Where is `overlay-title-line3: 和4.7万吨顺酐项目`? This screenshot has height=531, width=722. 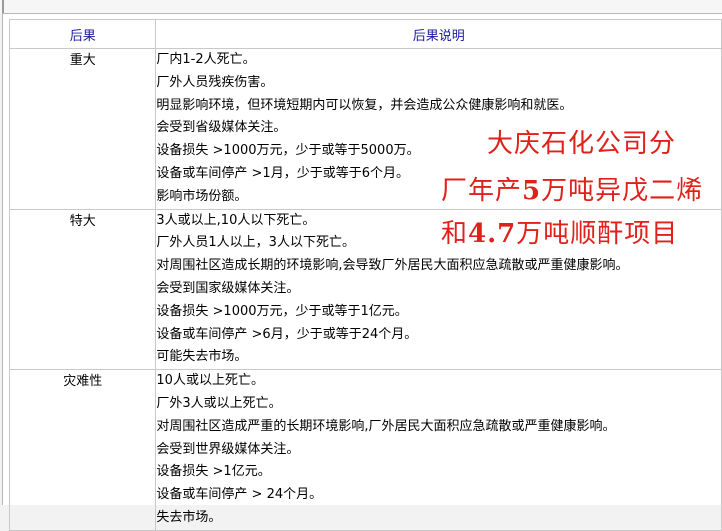
overlay-title-line3: 和4.7万吨顺酐项目 is located at coordinates (559, 231).